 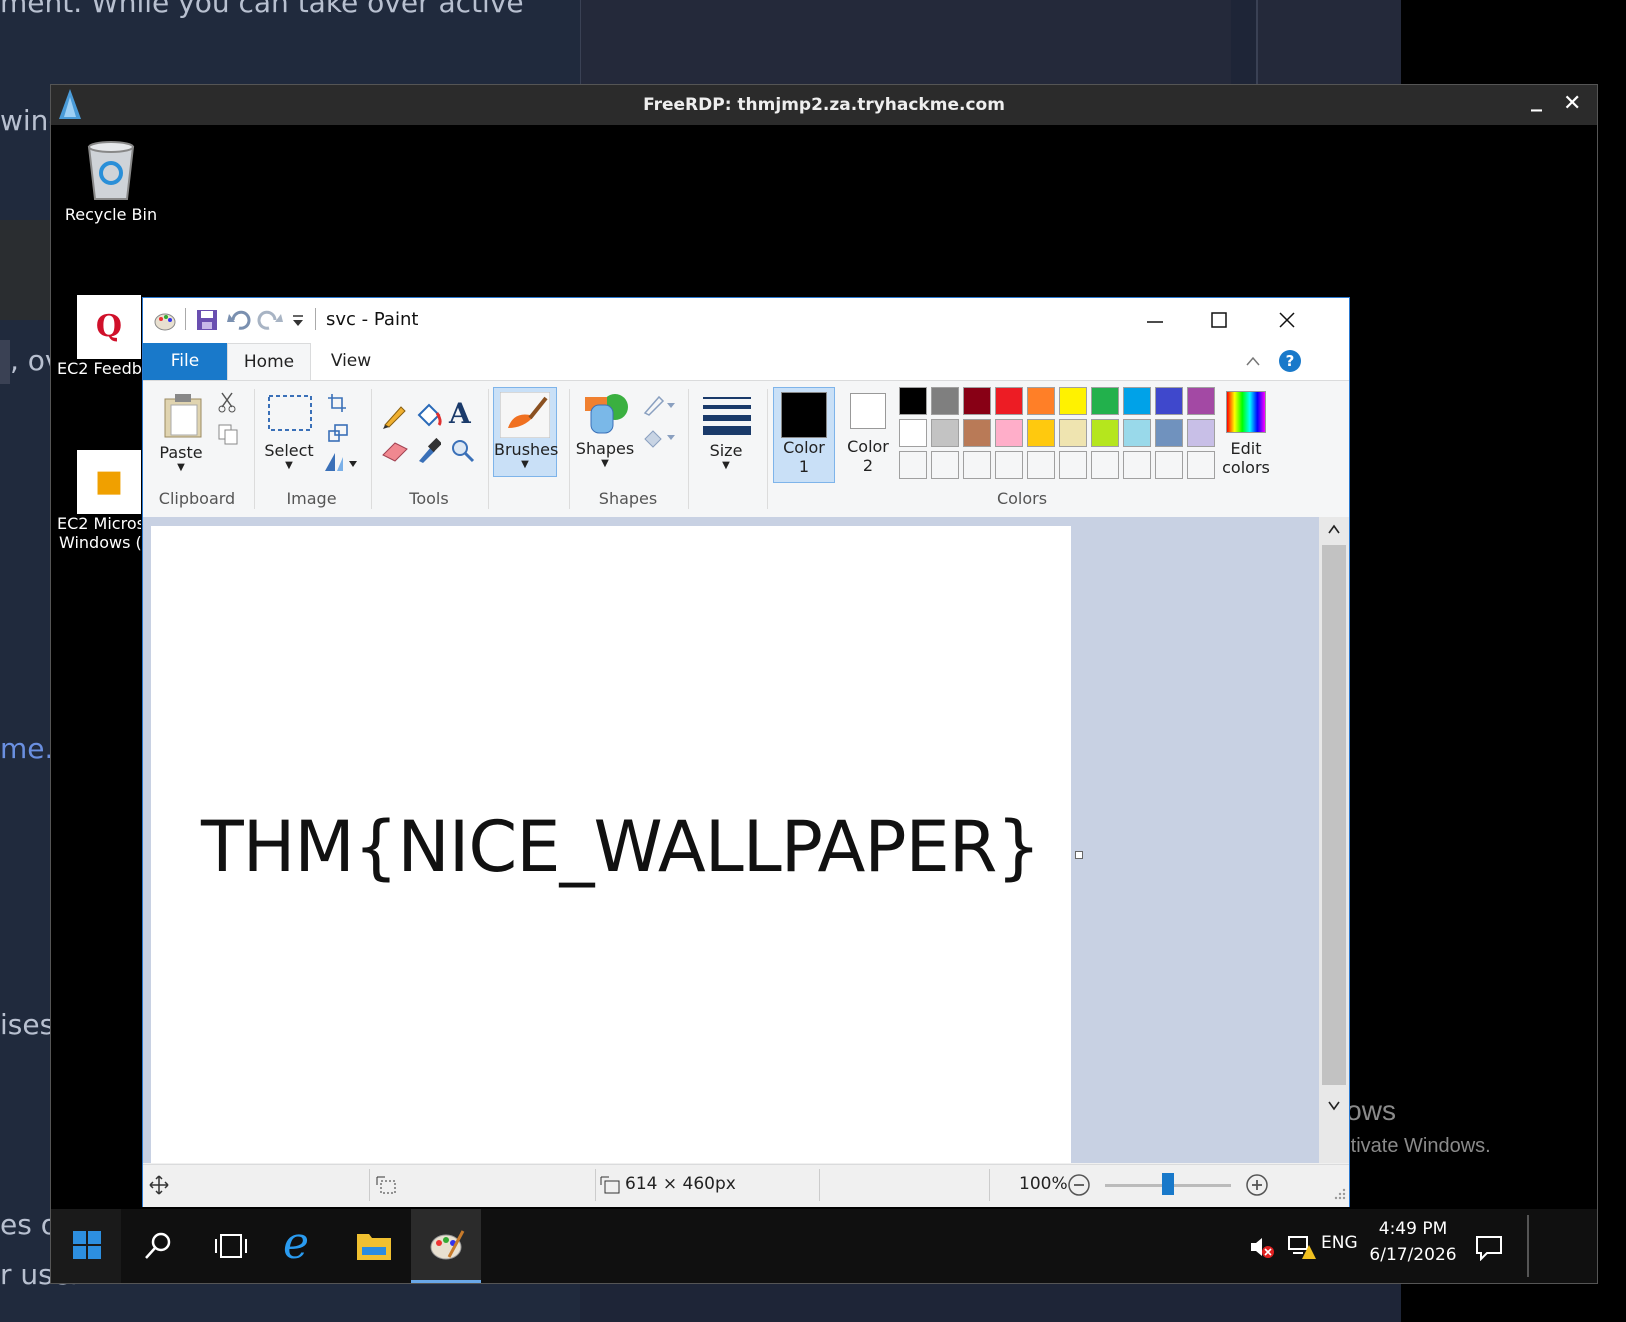 What do you see at coordinates (428, 451) in the screenshot?
I see `color-picker-icon` at bounding box center [428, 451].